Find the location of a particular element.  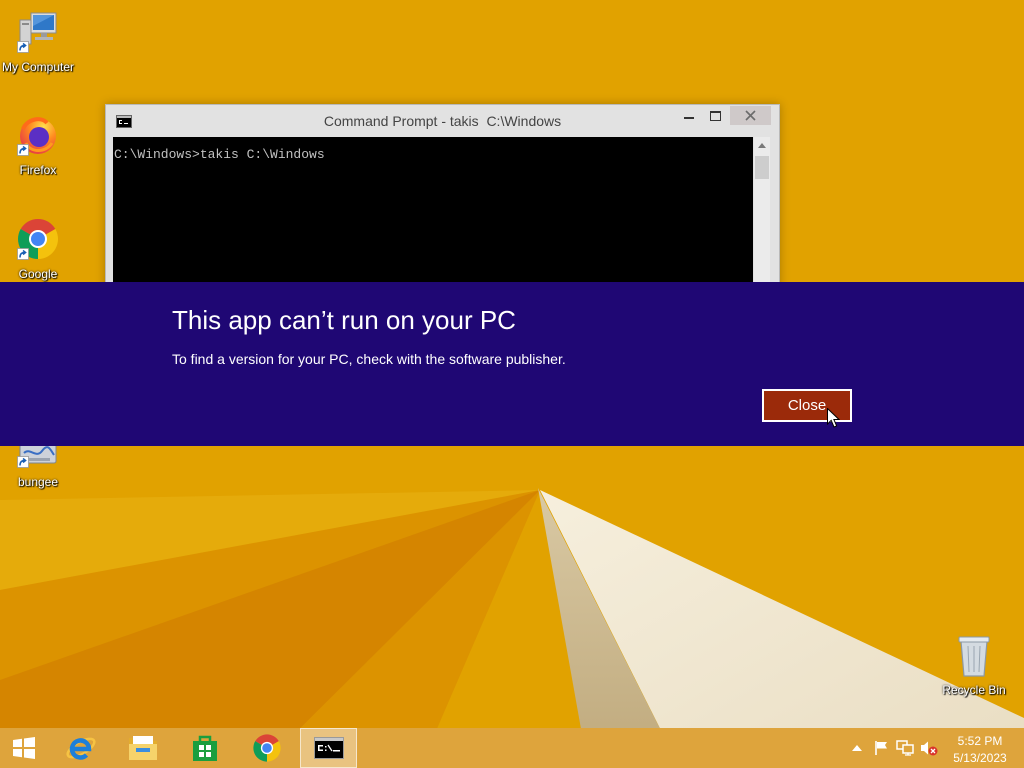

cmd-icon is located at coordinates (328, 748).